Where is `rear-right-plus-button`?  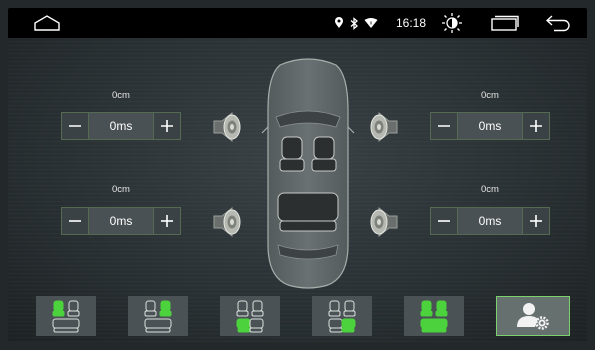
rear-right-plus-button is located at coordinates (536, 221).